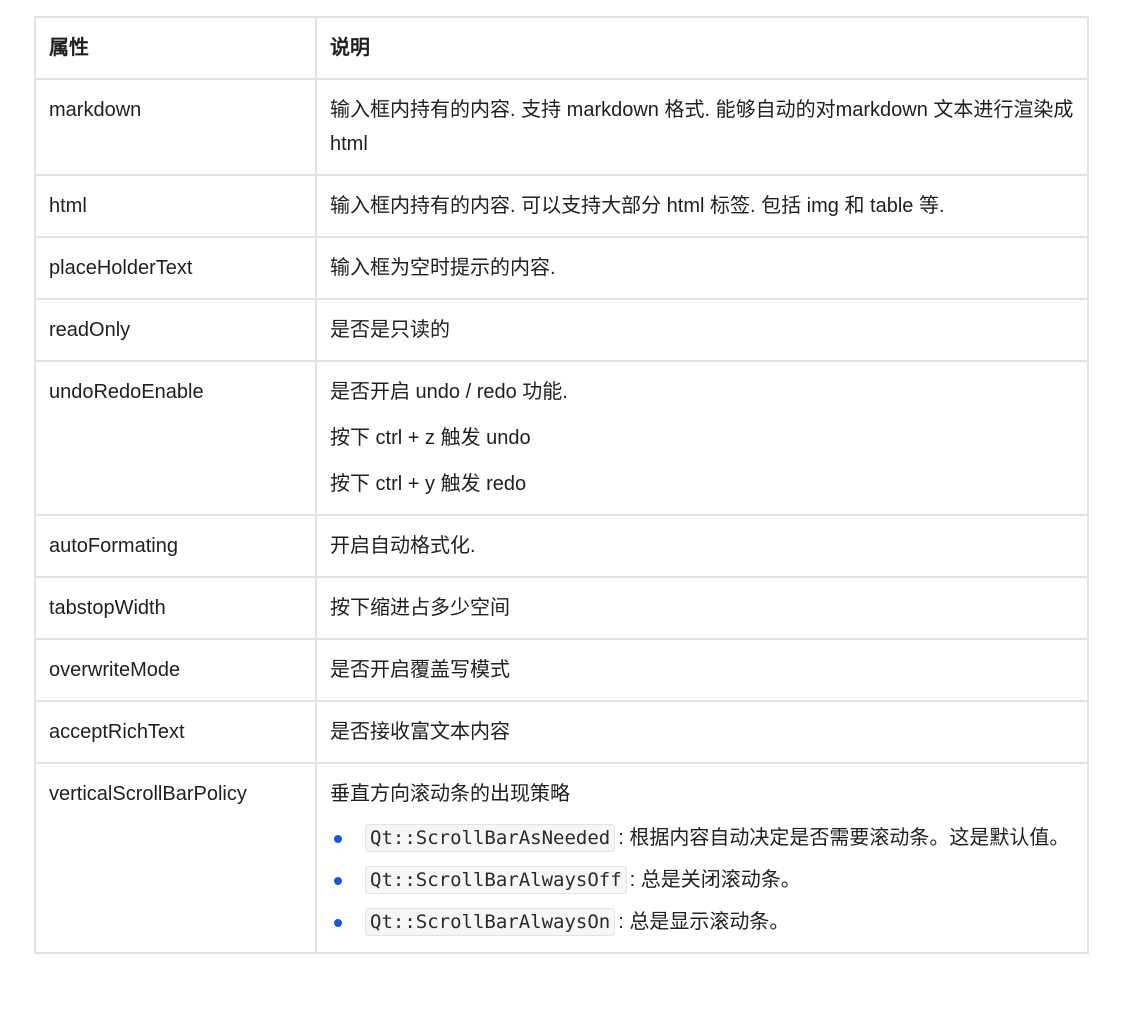  What do you see at coordinates (420, 732) in the screenshot?
I see `description-text: 是否接收富文本内容` at bounding box center [420, 732].